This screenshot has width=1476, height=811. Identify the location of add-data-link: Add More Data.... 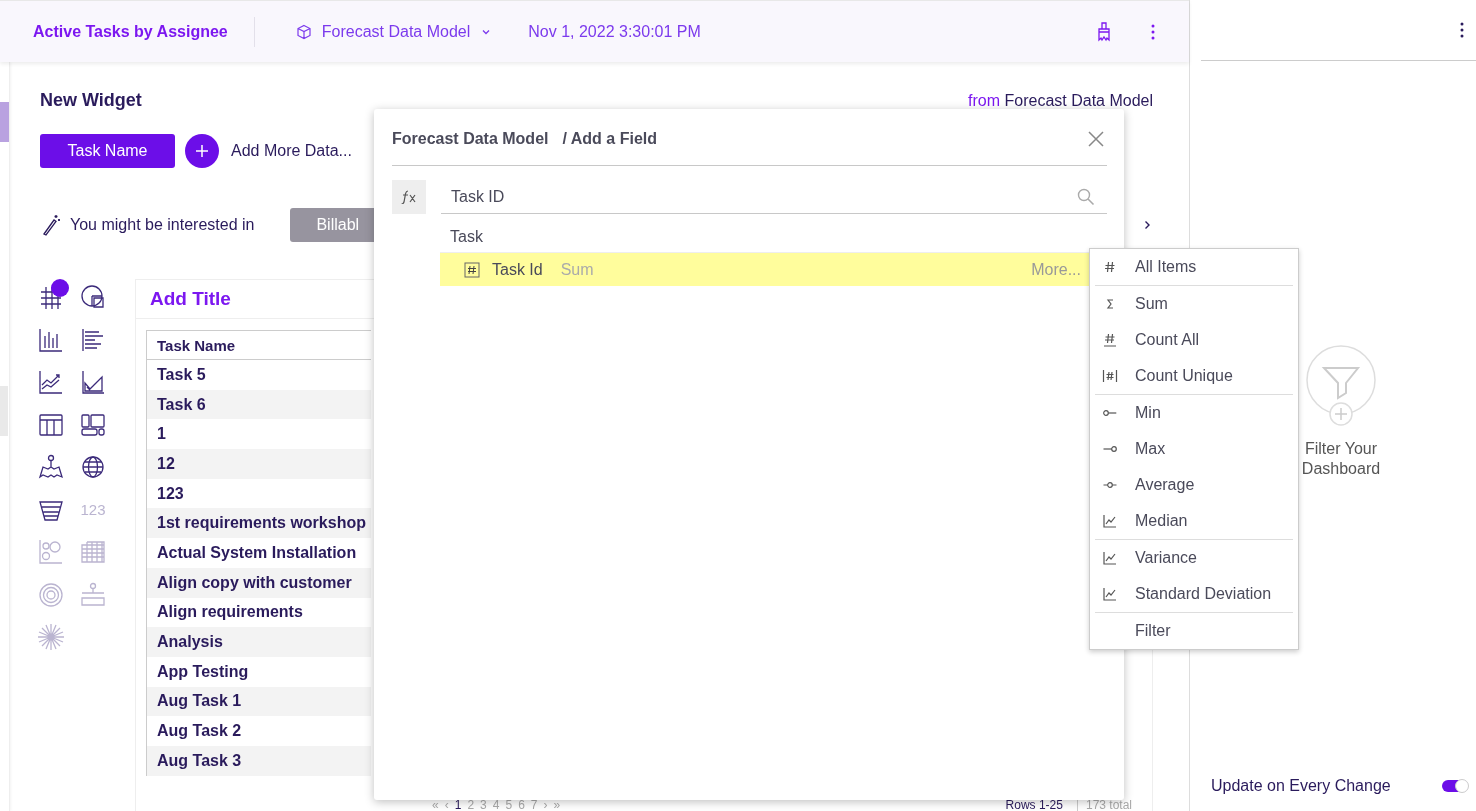
(291, 151).